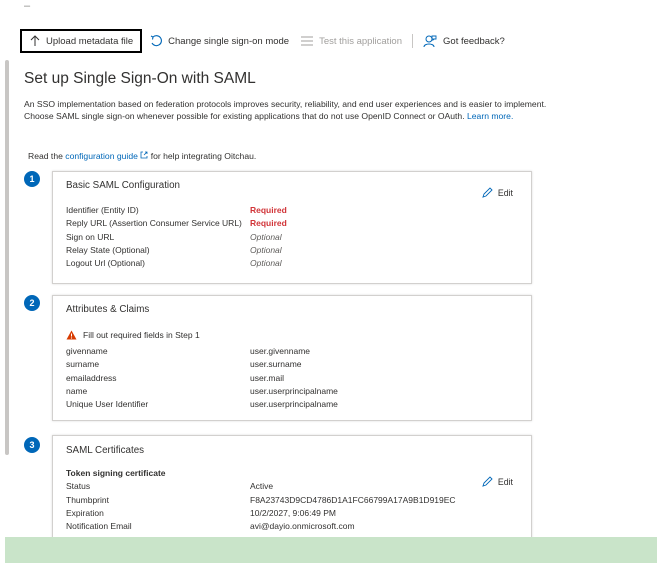 The image size is (657, 563). I want to click on test-application-button: Test this application, so click(351, 41).